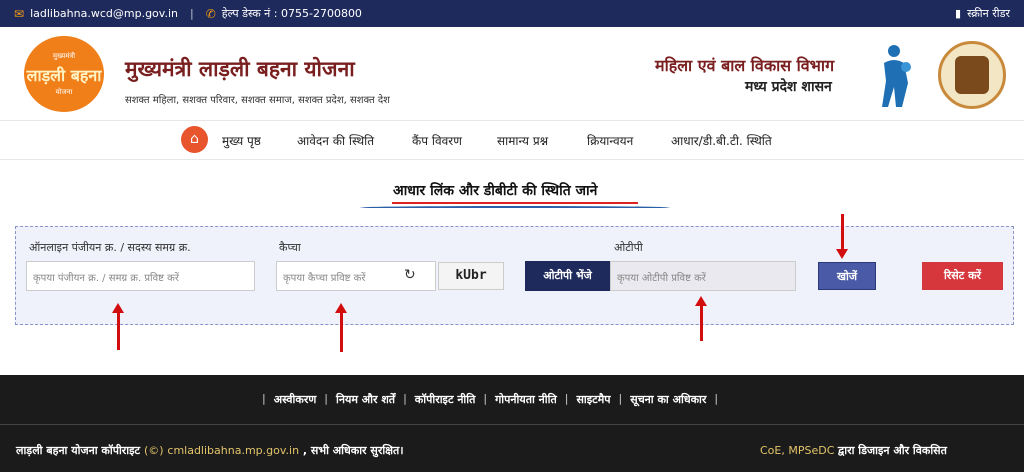 The height and width of the screenshot is (472, 1024). Describe the element at coordinates (64, 92) in the screenshot. I see `logo-text-bottom: योजना` at that location.